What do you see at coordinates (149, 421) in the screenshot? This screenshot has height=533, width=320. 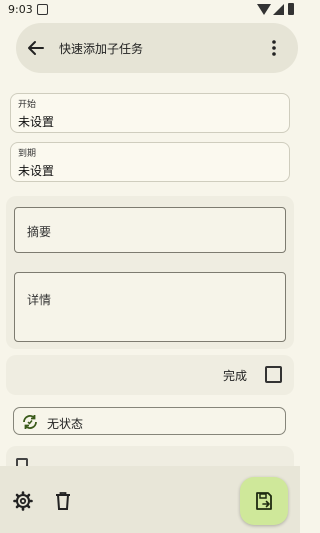 I see `status-chip: 无状态` at bounding box center [149, 421].